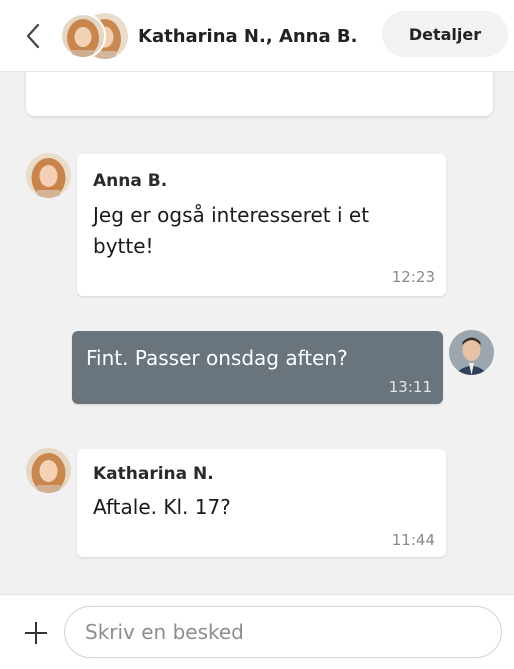 Image resolution: width=514 pixels, height=669 pixels. I want to click on back-button, so click(33, 36).